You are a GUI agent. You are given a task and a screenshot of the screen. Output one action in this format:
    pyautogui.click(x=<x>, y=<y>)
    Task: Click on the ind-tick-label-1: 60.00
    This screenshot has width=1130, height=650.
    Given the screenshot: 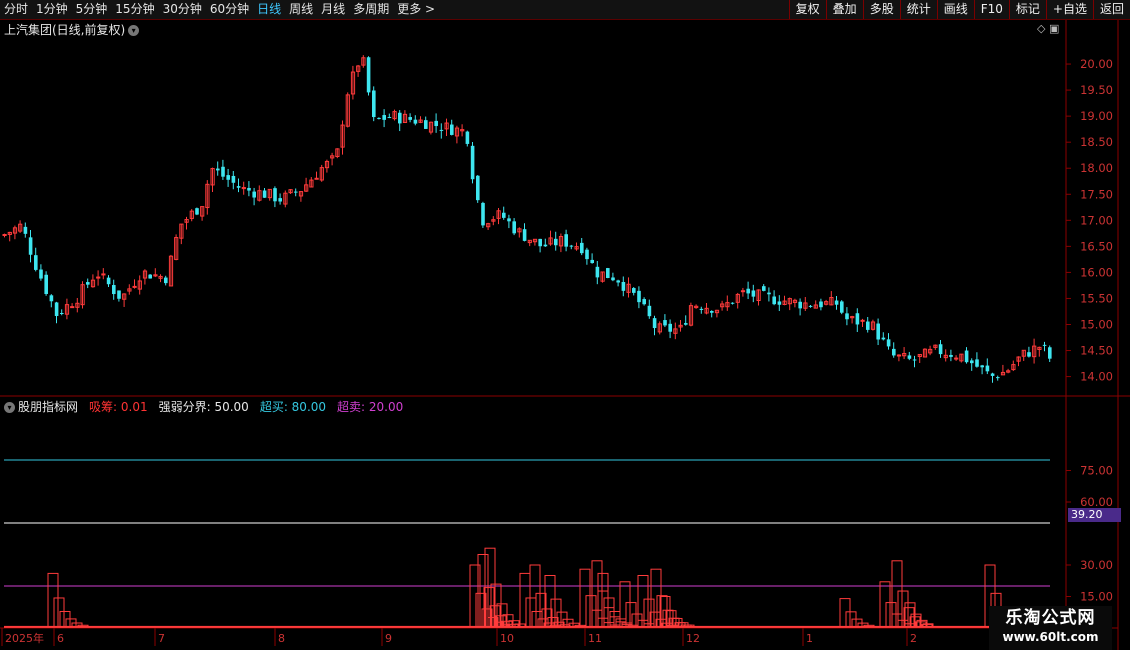 What is the action you would take?
    pyautogui.click(x=1096, y=502)
    